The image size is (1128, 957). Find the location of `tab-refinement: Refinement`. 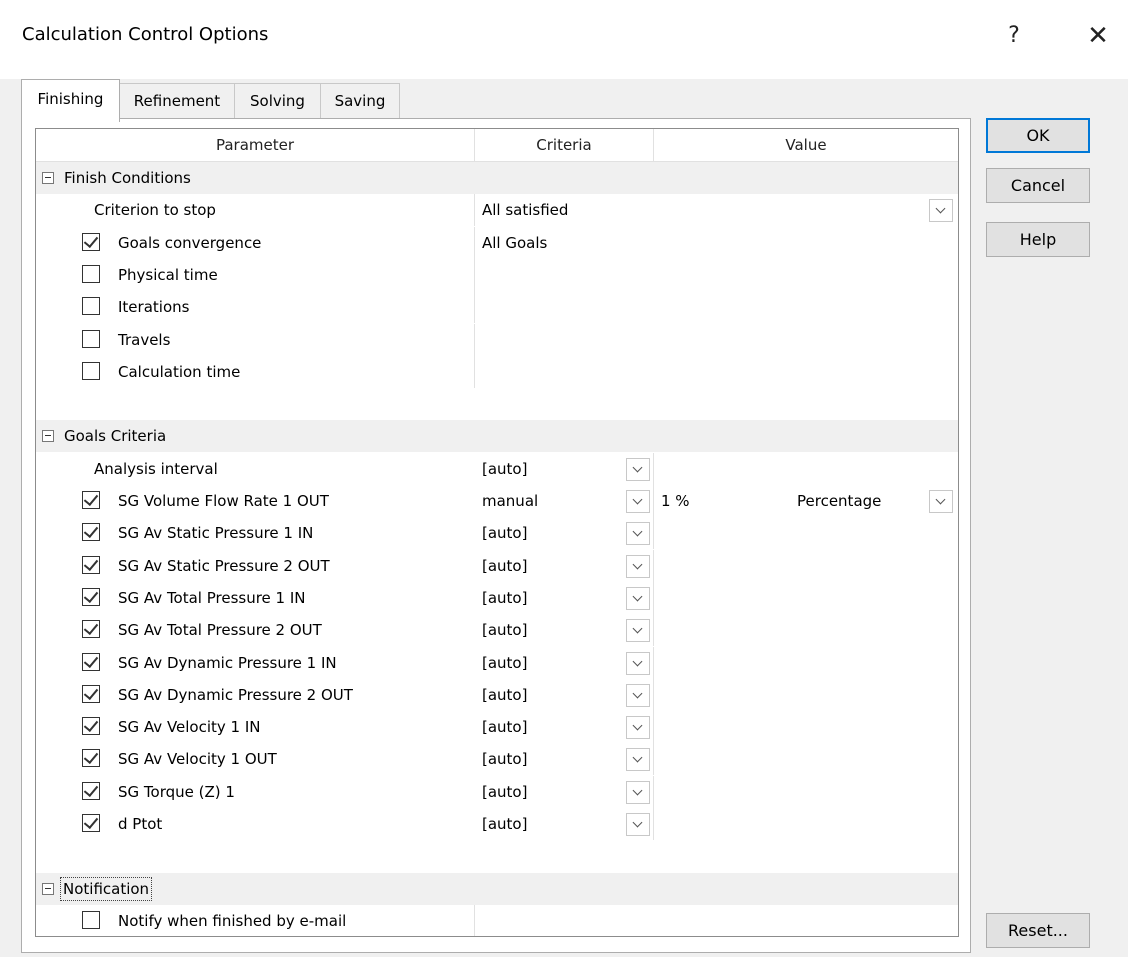

tab-refinement: Refinement is located at coordinates (177, 101).